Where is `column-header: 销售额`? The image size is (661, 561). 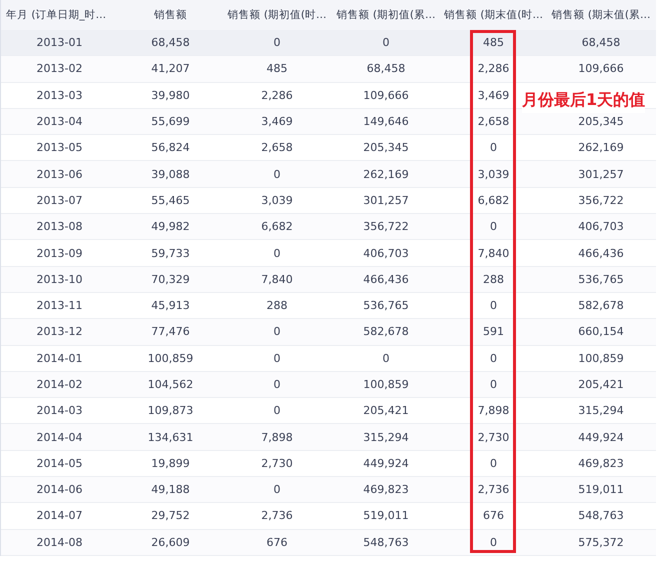
column-header: 销售额 is located at coordinates (170, 15).